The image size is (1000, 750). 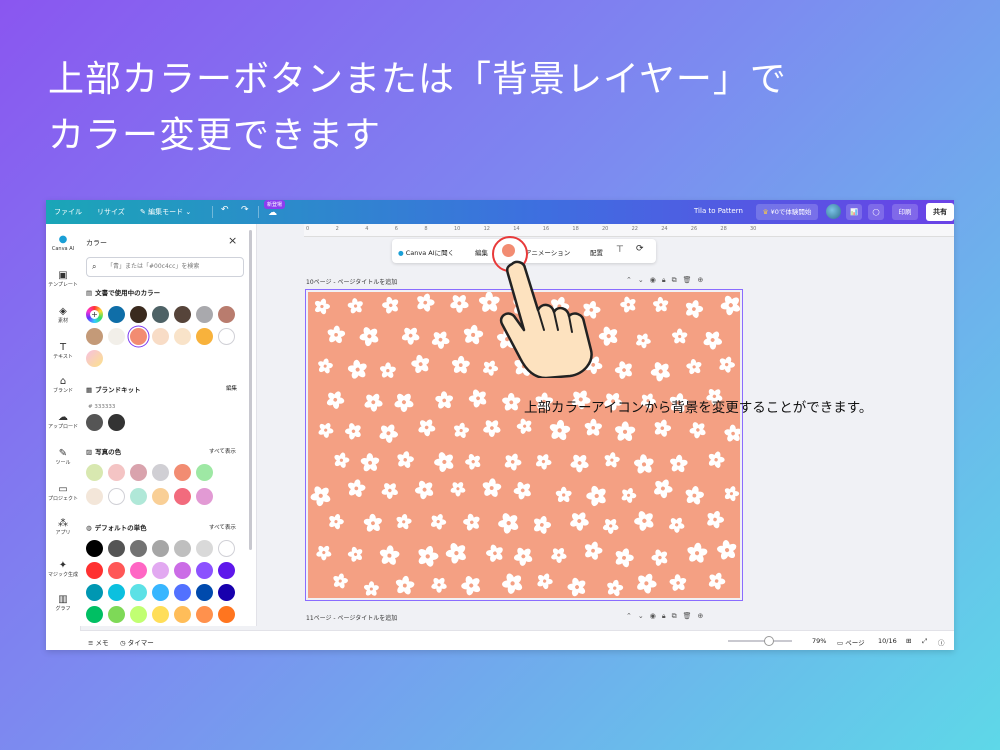 I want to click on cloud-save-icon: ☁, so click(x=272, y=213).